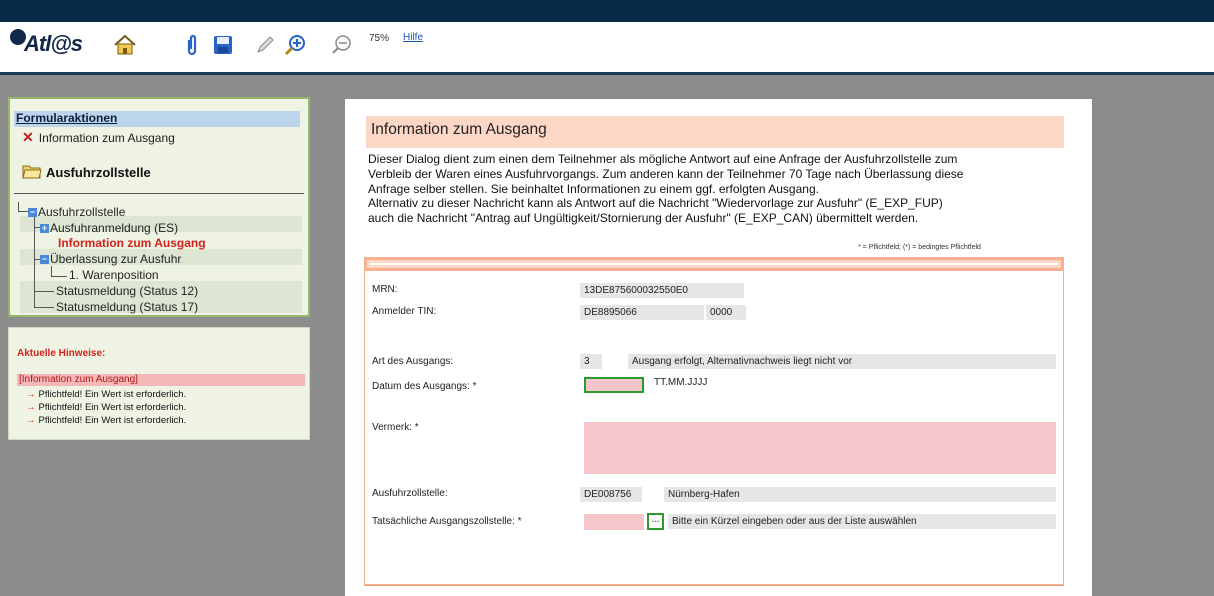 This screenshot has width=1214, height=596. What do you see at coordinates (192, 45) in the screenshot?
I see `attachment-icon` at bounding box center [192, 45].